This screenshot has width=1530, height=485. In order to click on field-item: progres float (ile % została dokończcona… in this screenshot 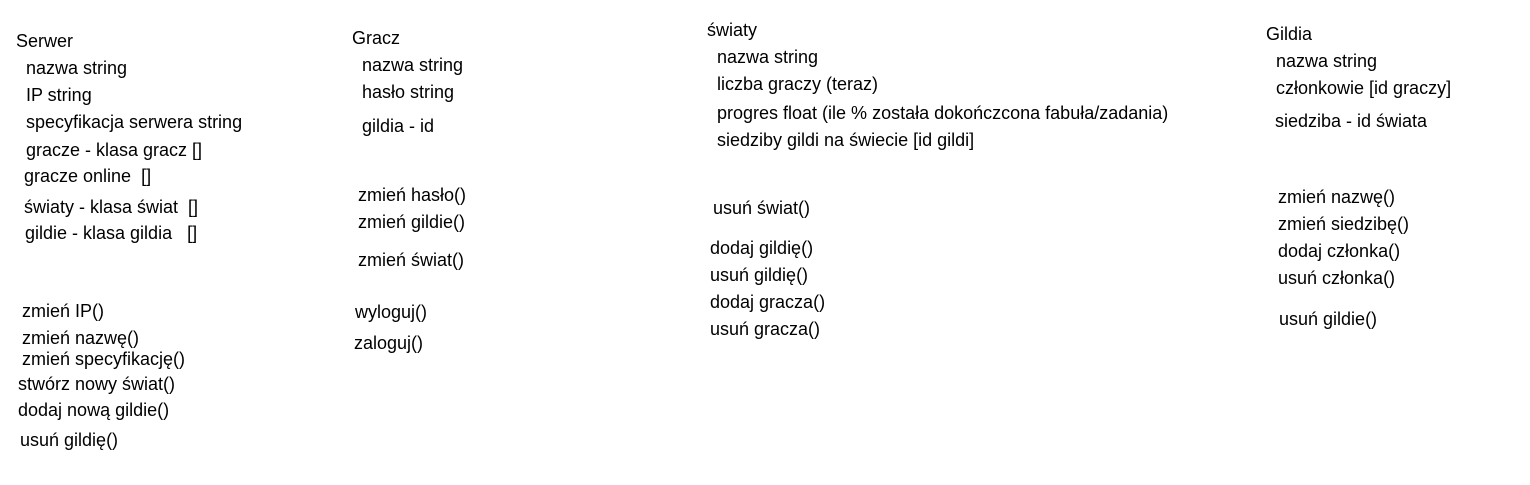, I will do `click(943, 113)`.